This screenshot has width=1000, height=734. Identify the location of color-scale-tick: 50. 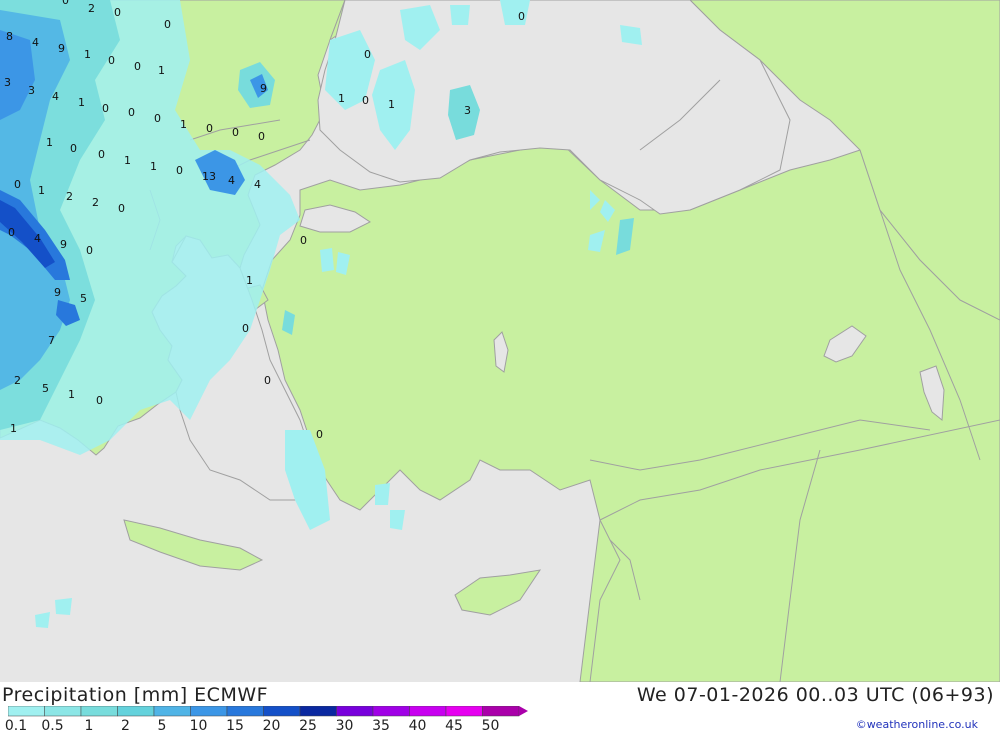
(490, 726).